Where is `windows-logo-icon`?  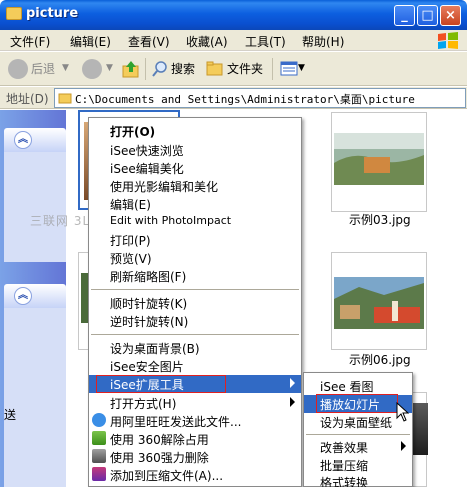 windows-logo-icon is located at coordinates (448, 40).